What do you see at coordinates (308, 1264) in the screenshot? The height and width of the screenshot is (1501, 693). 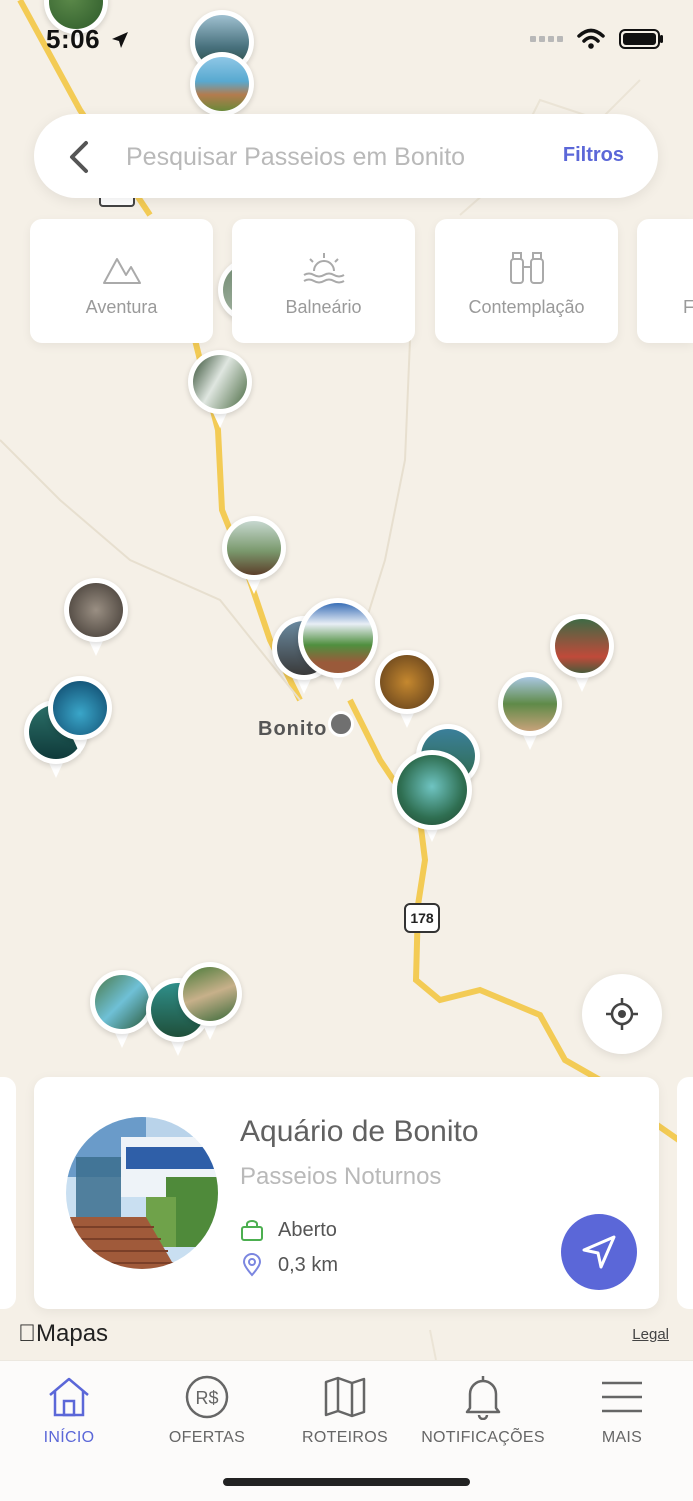 I see `distance-value: 0,3 km` at bounding box center [308, 1264].